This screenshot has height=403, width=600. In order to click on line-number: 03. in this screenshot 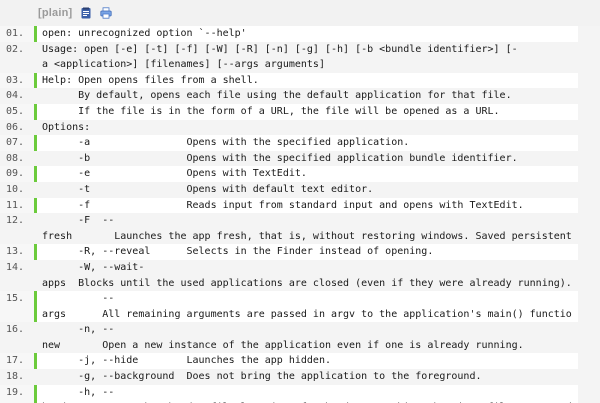, I will do `click(15, 80)`.